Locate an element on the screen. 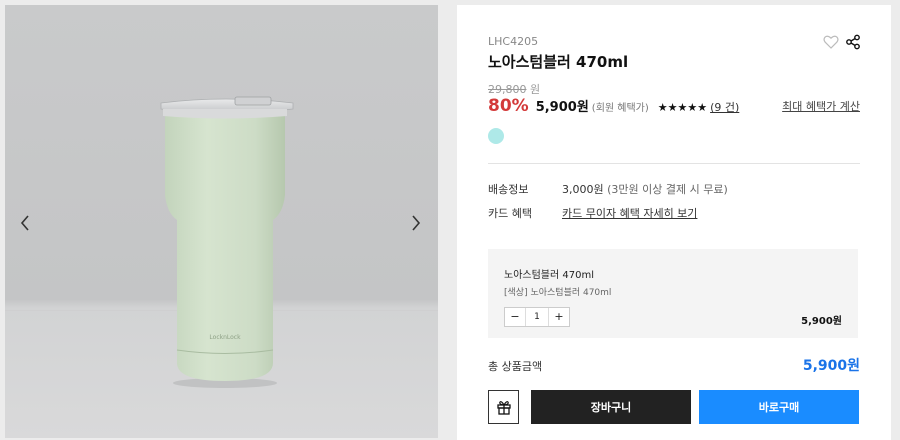 Image resolution: width=900 pixels, height=440 pixels. option-price: 5,900원 is located at coordinates (821, 321).